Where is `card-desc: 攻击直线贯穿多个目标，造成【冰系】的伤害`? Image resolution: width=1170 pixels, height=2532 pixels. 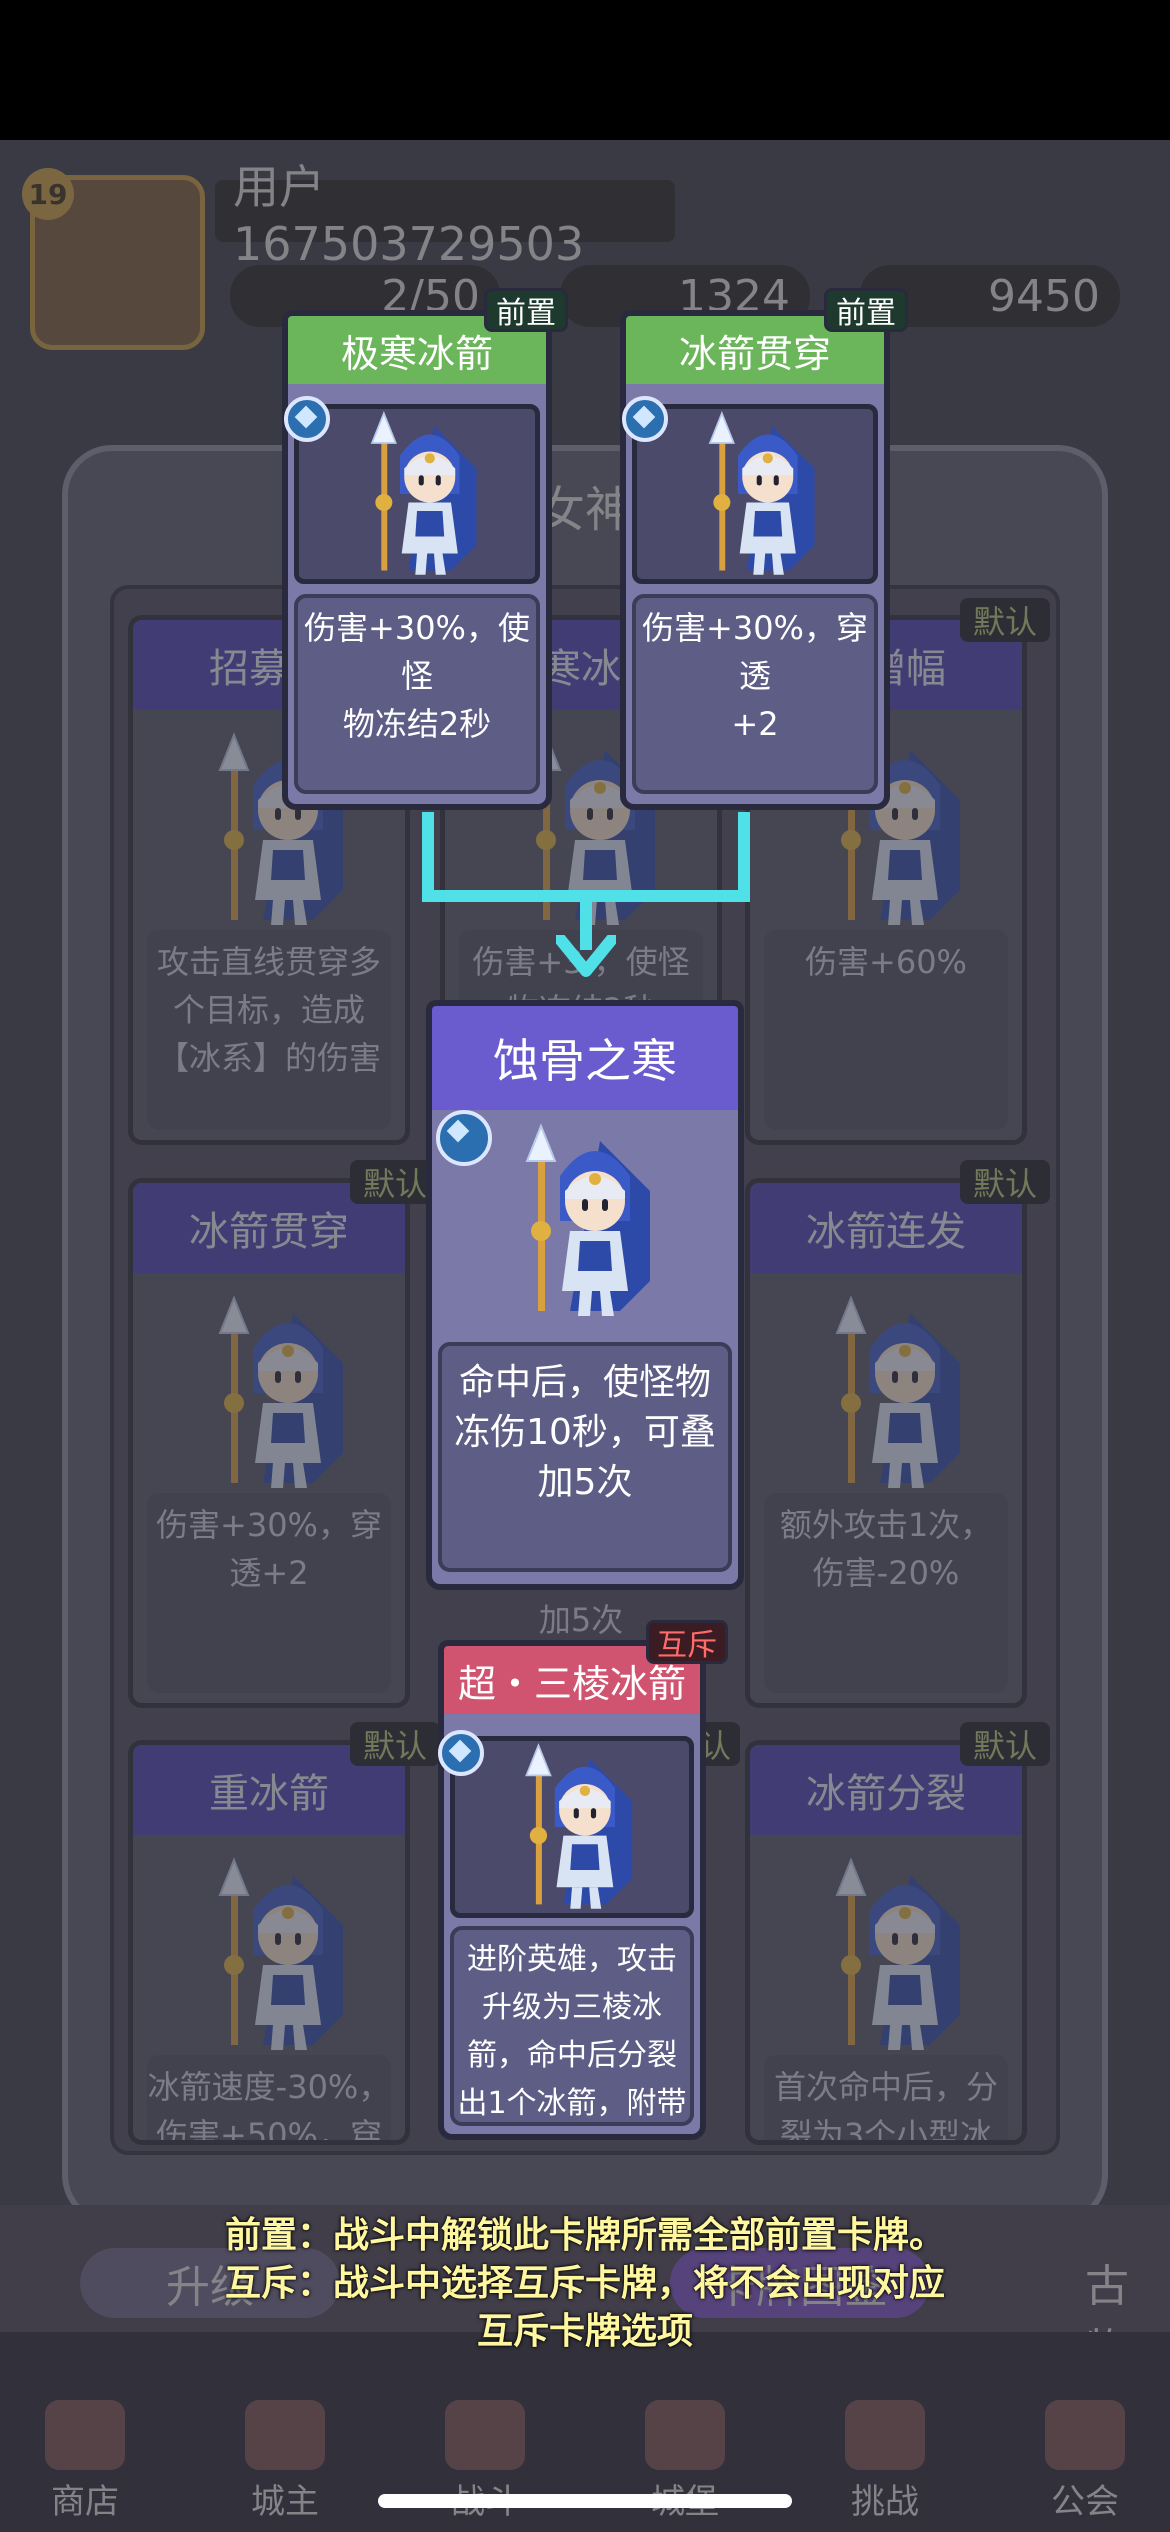
card-desc: 攻击直线贯穿多个目标，造成【冰系】的伤害 is located at coordinates (269, 1030).